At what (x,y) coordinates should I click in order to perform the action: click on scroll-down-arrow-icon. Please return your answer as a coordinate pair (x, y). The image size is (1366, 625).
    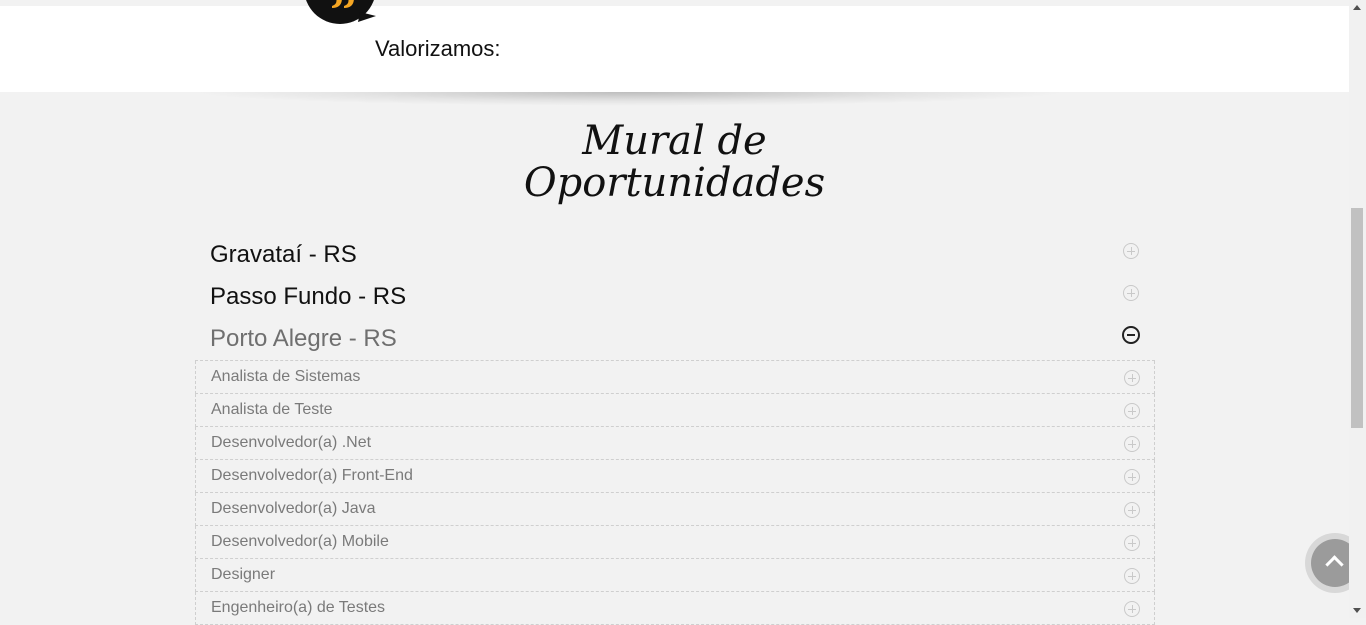
    Looking at the image, I should click on (1357, 610).